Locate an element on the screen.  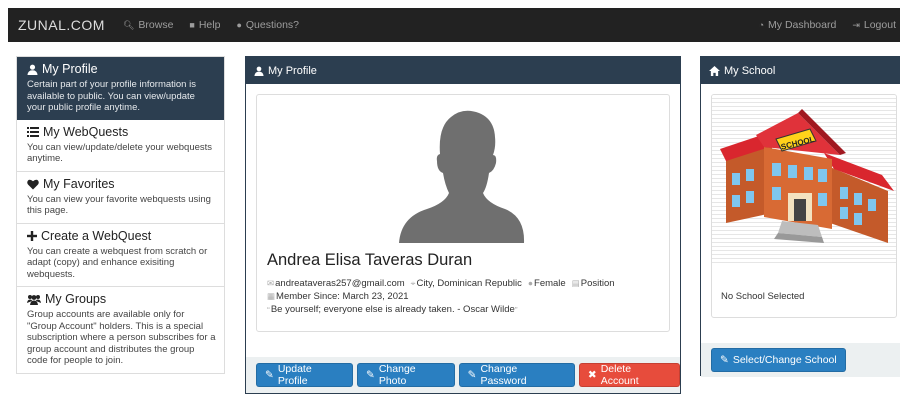
logout-icon: ⇥ is located at coordinates (856, 24).